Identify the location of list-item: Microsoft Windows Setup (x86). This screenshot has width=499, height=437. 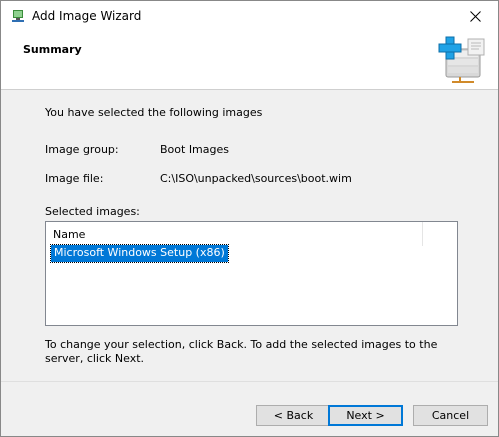
(139, 253).